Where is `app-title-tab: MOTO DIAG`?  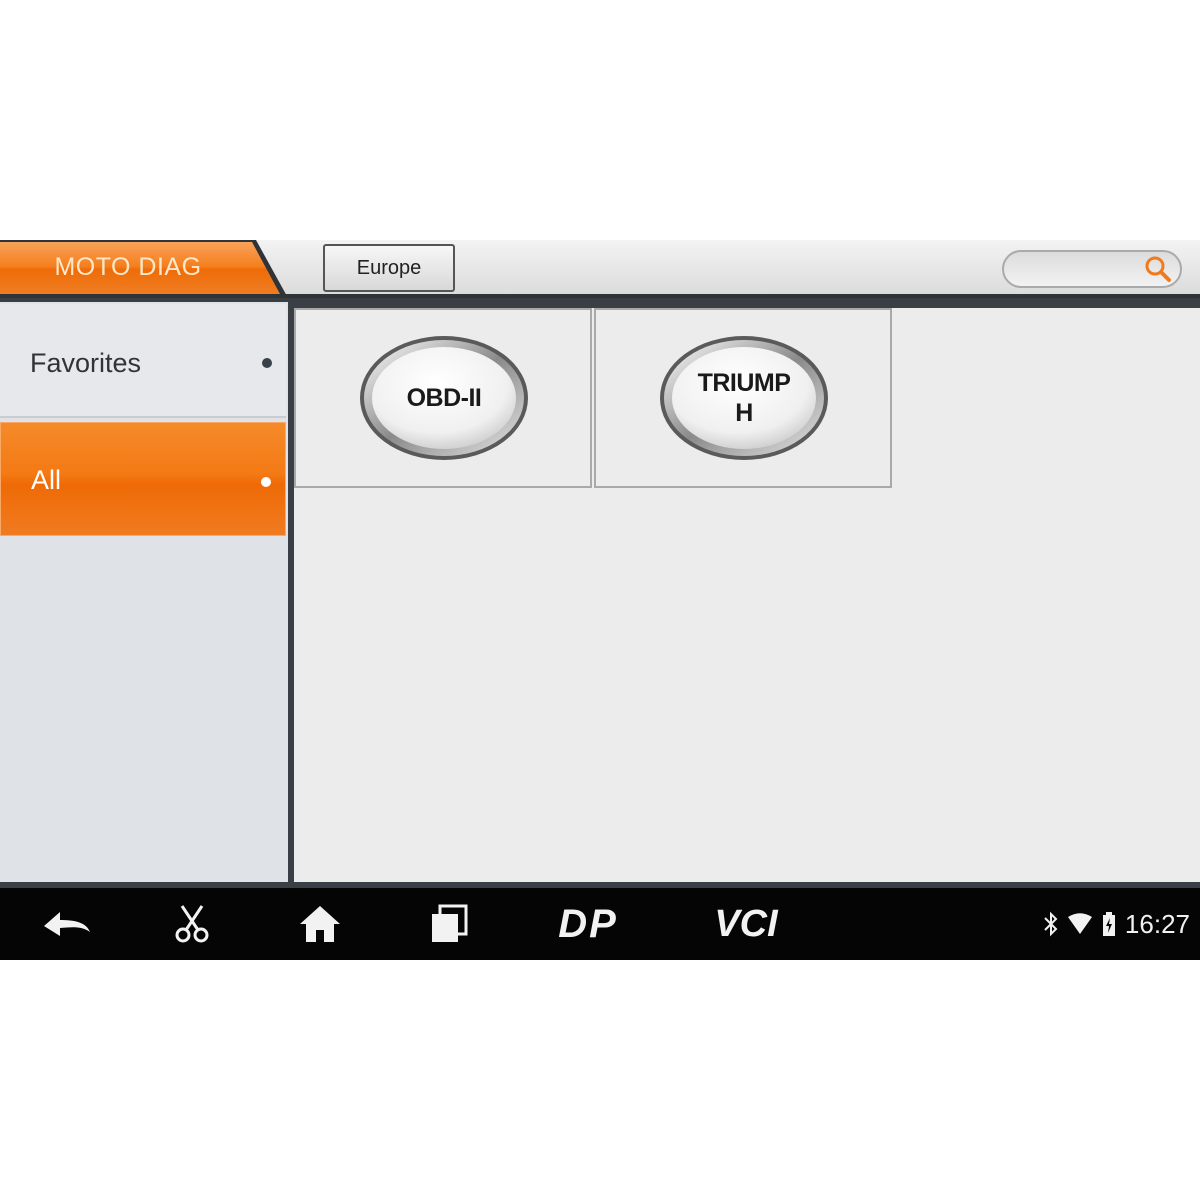 app-title-tab: MOTO DIAG is located at coordinates (145, 269).